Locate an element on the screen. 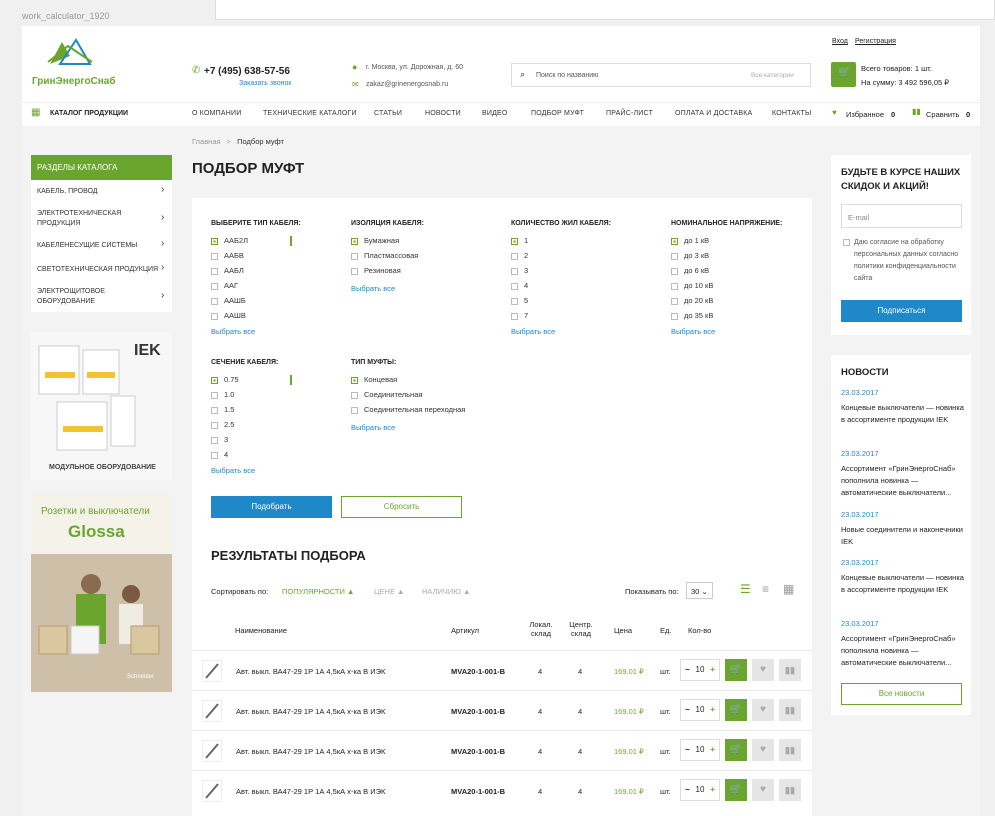 The width and height of the screenshot is (995, 816). filter-voltage-option: до 3 кВ is located at coordinates (690, 255).